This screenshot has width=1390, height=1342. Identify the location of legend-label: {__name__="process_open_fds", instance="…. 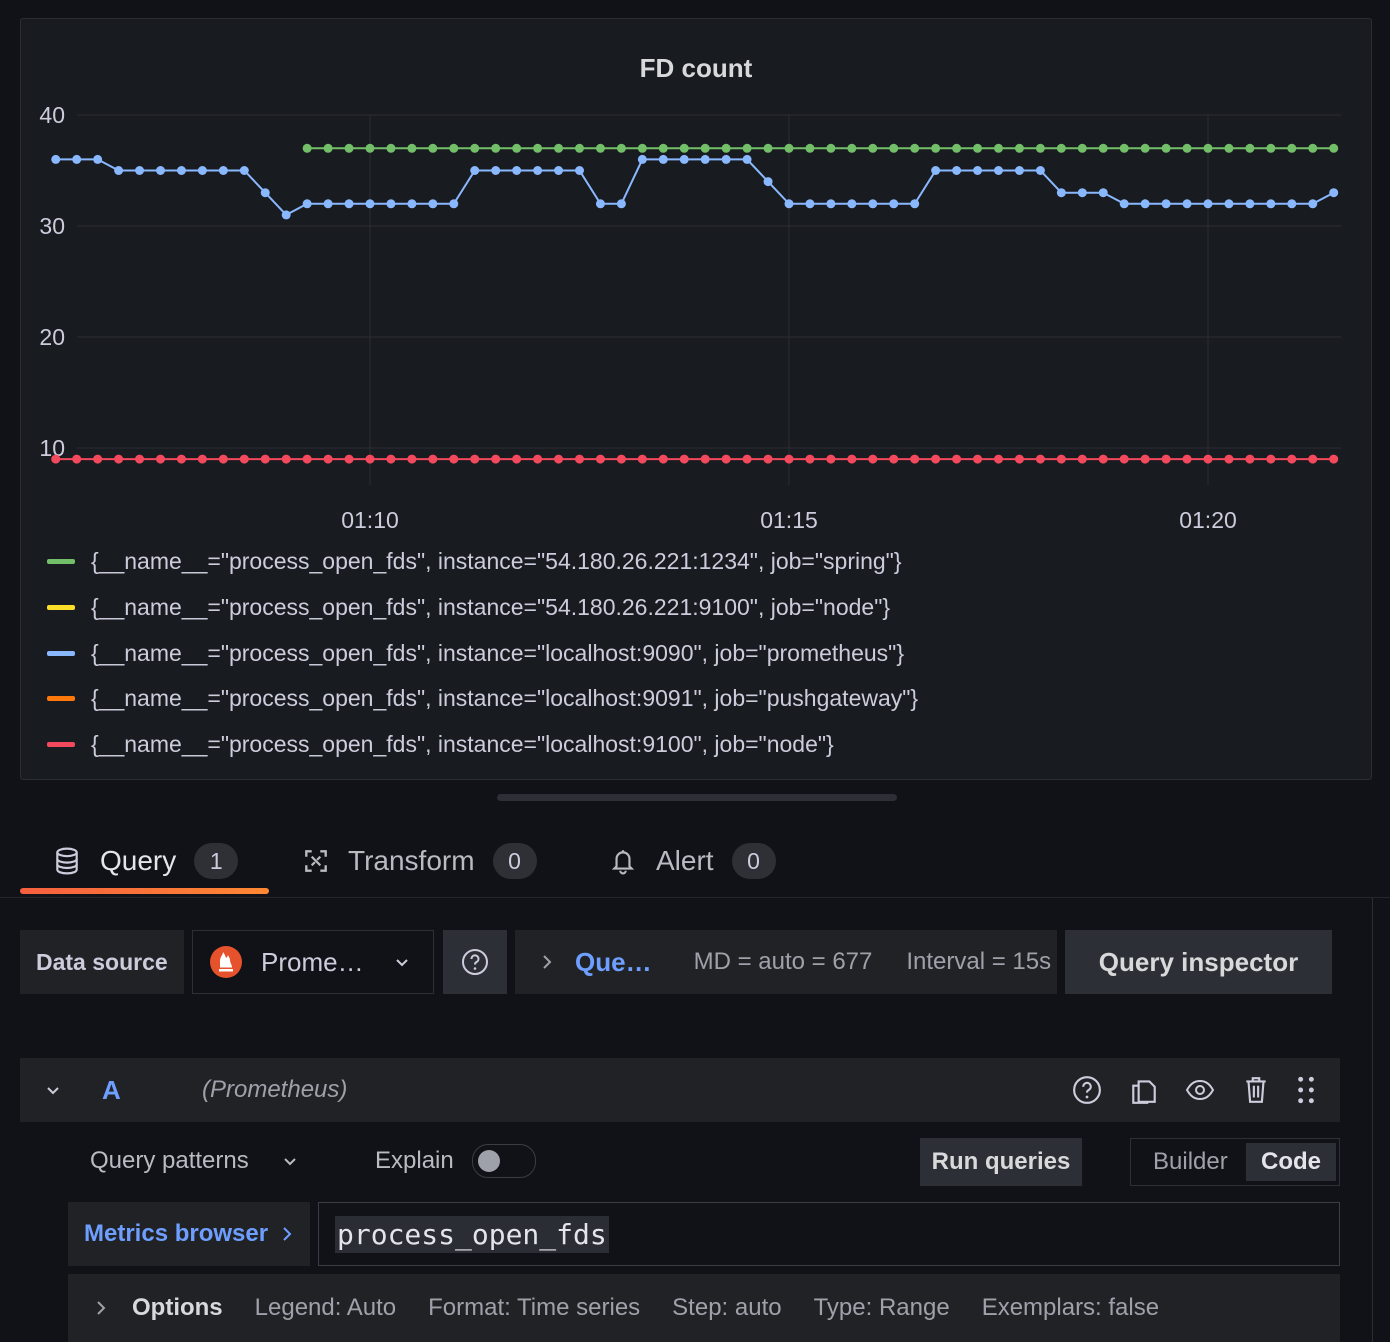
(496, 560).